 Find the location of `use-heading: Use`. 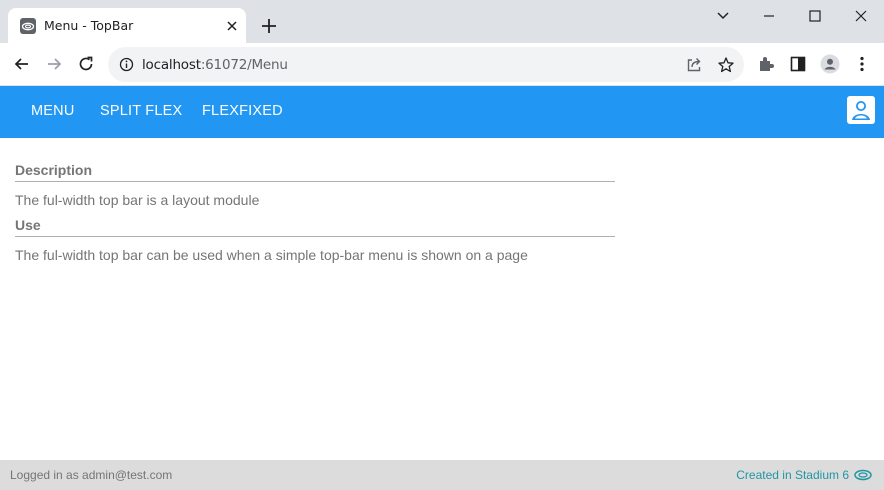

use-heading: Use is located at coordinates (315, 227).